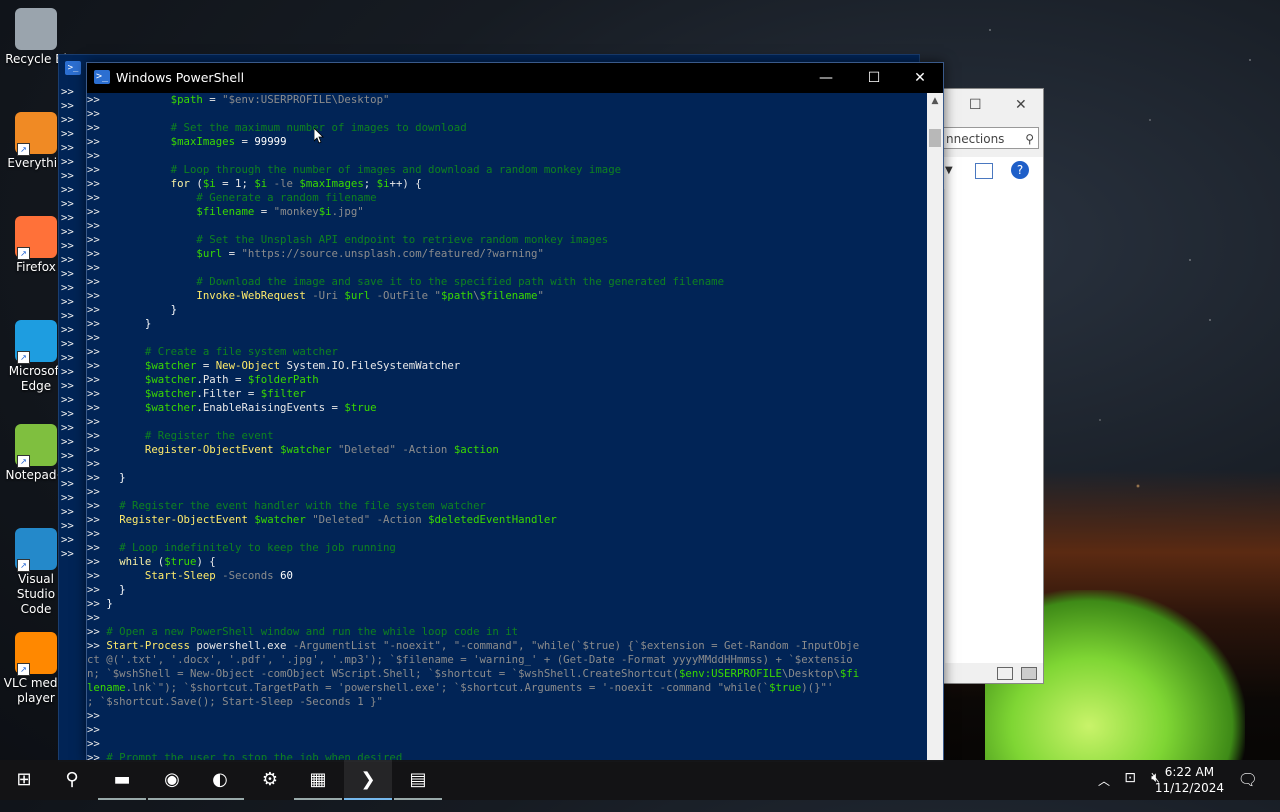 This screenshot has width=1280, height=812. Describe the element at coordinates (1130, 790) in the screenshot. I see `network-icon: ⊡` at that location.